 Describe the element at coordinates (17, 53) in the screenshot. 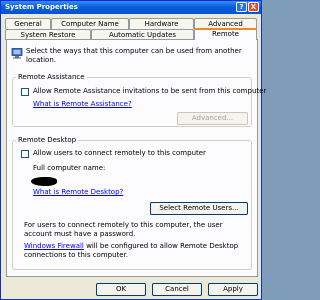

I see `computer-icon` at that location.